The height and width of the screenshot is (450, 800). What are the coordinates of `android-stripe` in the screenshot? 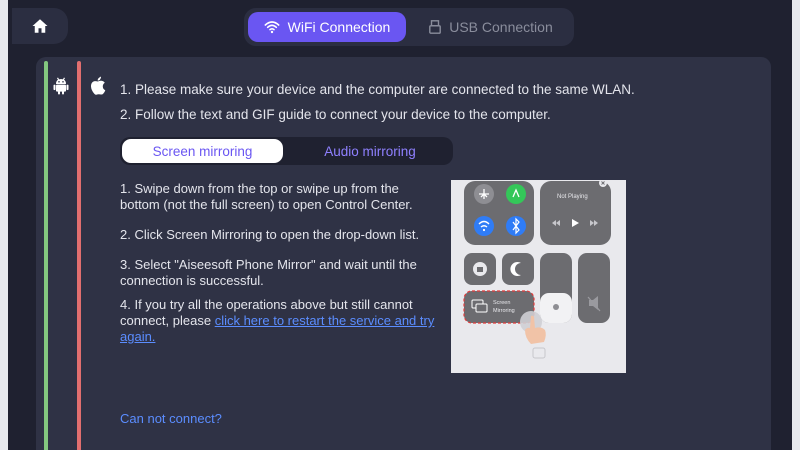 It's located at (46, 255).